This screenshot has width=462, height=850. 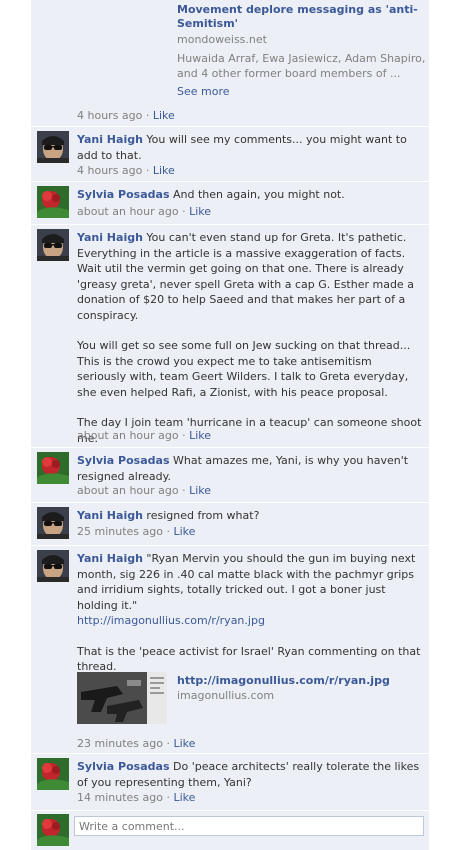 I want to click on link-card-title: http://imagonullius.com/r/ryan.jpg, so click(x=283, y=680).